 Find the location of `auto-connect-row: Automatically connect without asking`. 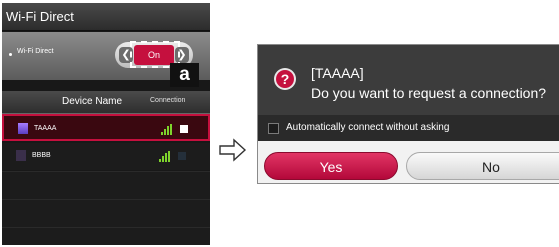

auto-connect-row: Automatically connect without asking is located at coordinates (408, 128).